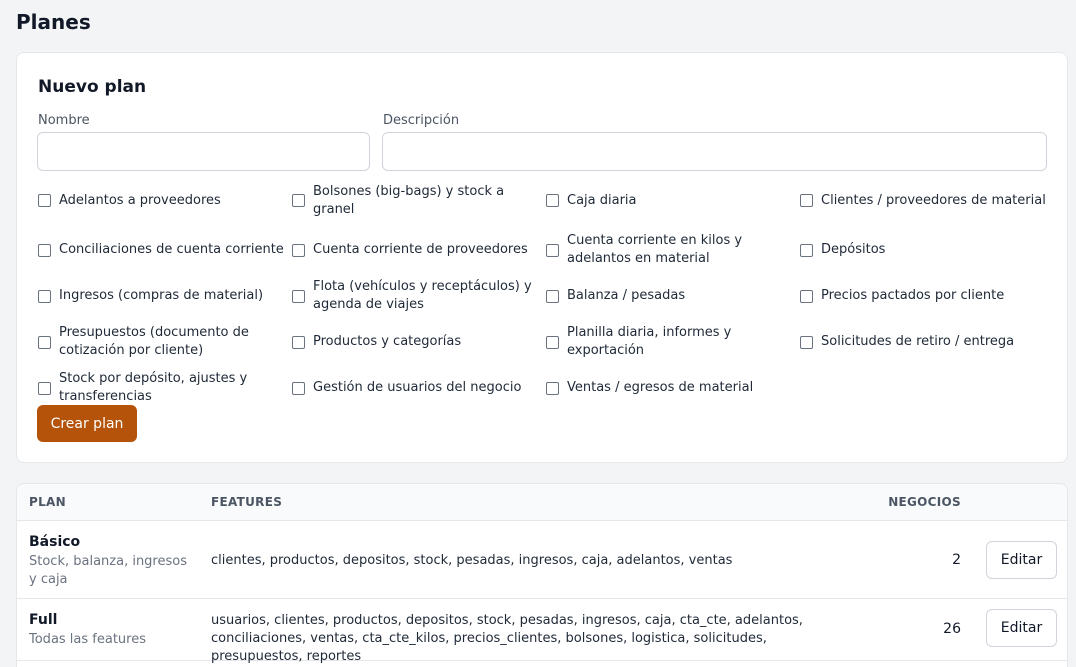 This screenshot has width=1076, height=667. What do you see at coordinates (542, 502) in the screenshot?
I see `table-header: PLAN FEATURES NEGOCIOS` at bounding box center [542, 502].